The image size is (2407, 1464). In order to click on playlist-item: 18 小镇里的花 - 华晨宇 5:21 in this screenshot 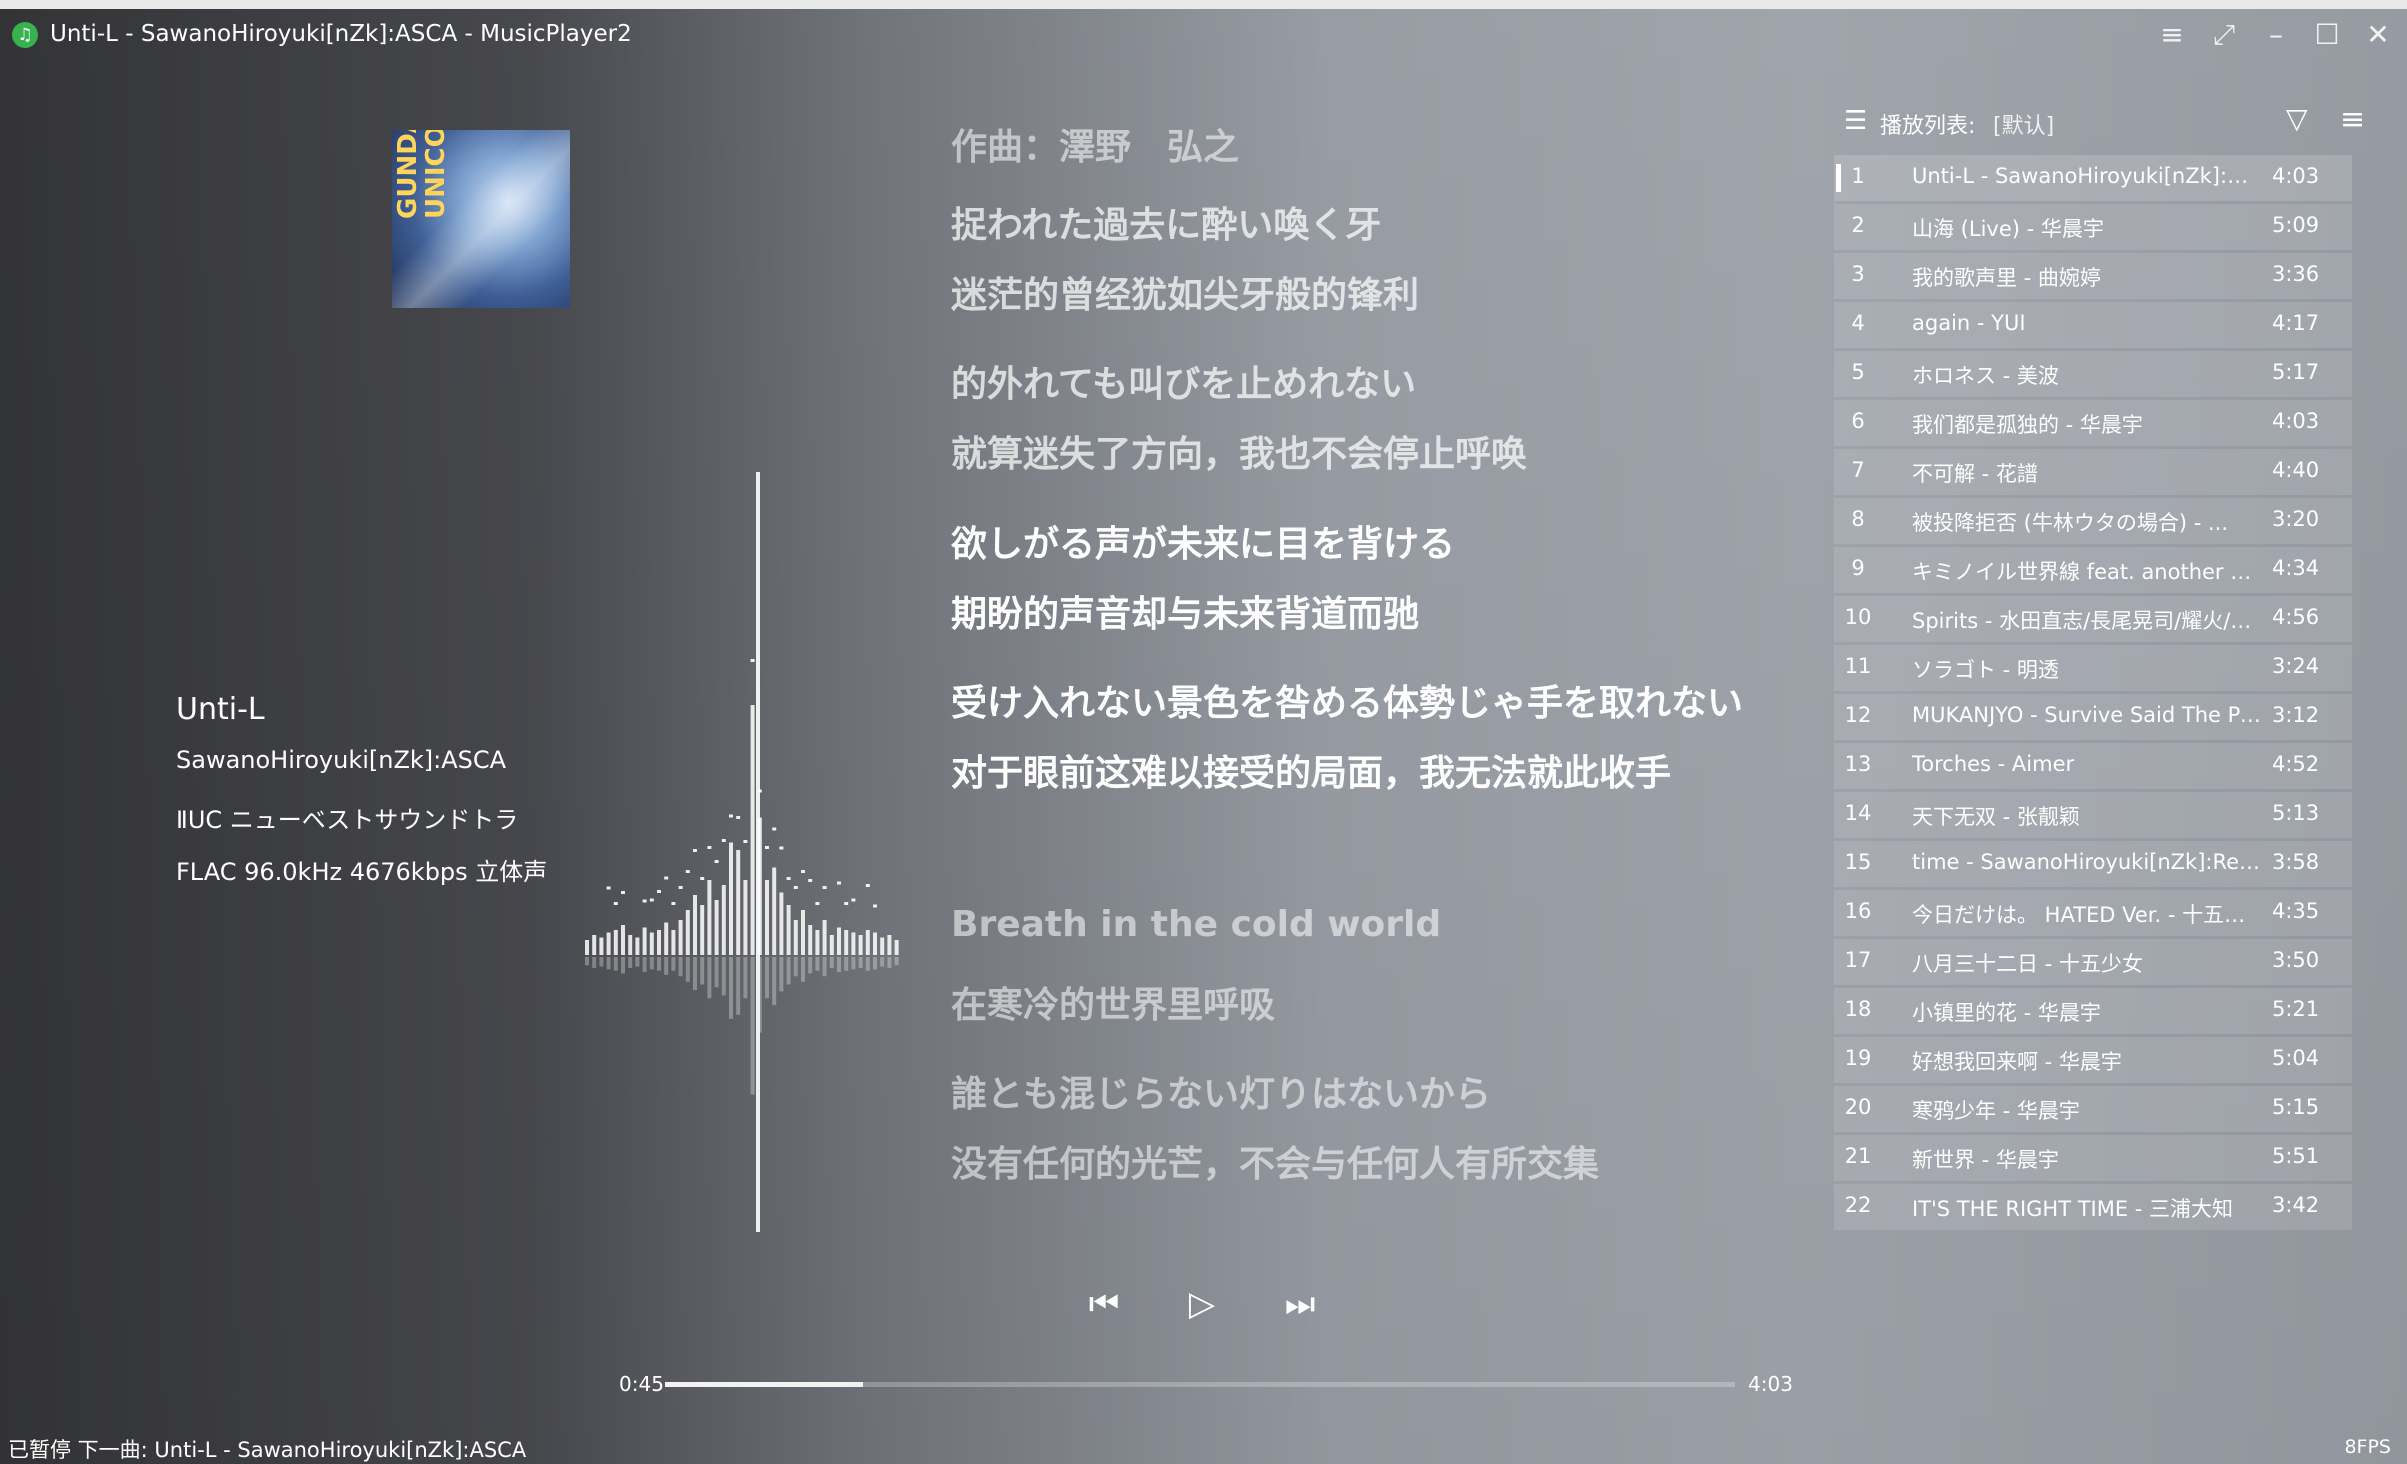, I will do `click(2093, 1011)`.